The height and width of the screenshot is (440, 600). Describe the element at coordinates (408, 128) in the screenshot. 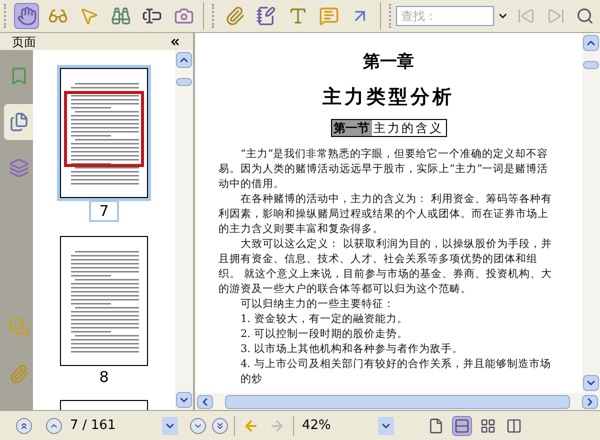

I see `section-title: 主力的含义` at that location.